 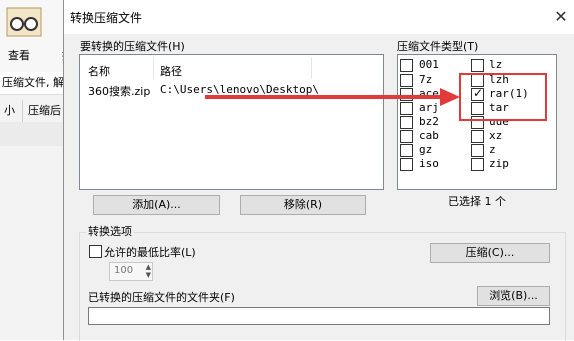 I want to click on dialog-title: 转换压缩文件, so click(x=106, y=18).